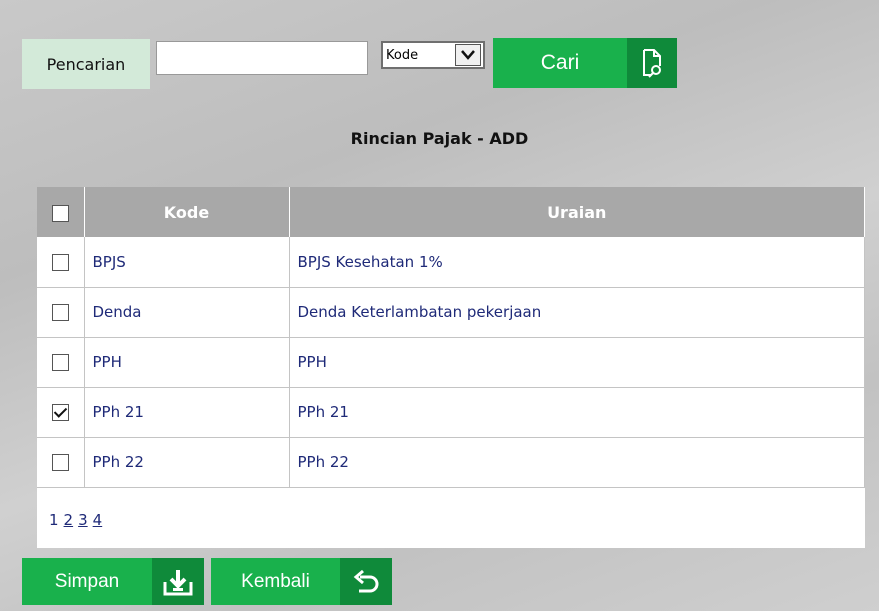  I want to click on table-row: PPh 21 PPh 21, so click(451, 412).